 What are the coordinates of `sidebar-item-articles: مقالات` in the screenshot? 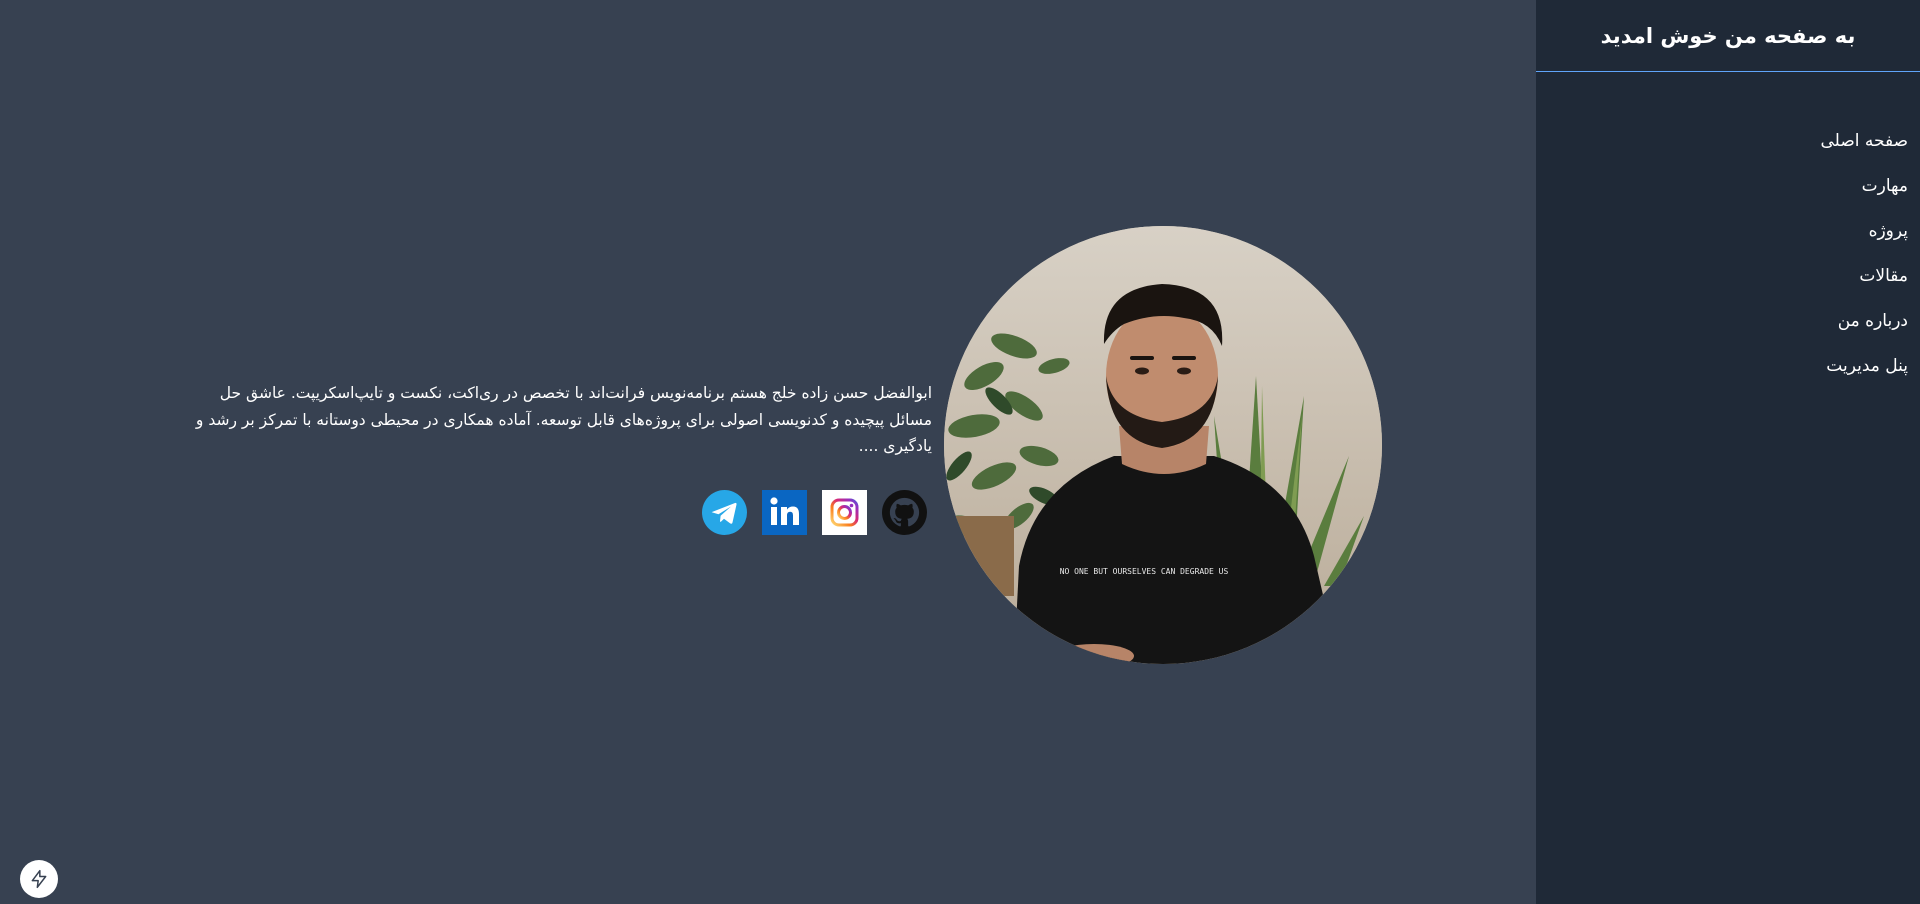 It's located at (1722, 283).